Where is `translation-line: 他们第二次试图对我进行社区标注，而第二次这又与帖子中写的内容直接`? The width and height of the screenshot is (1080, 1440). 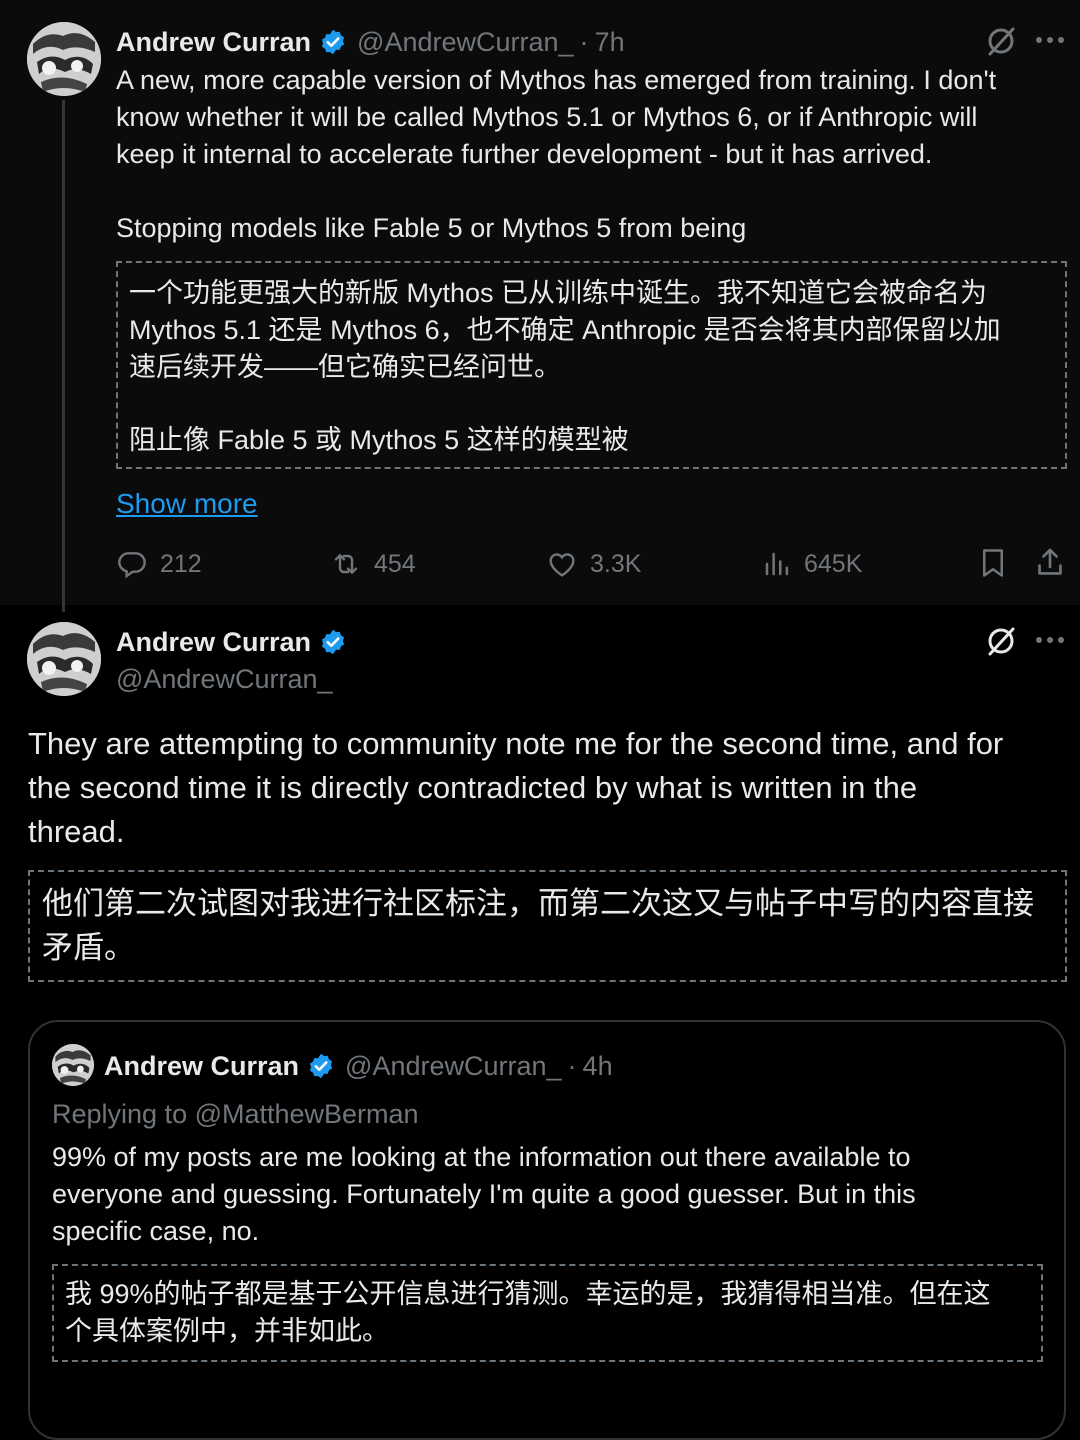
translation-line: 他们第二次试图对我进行社区标注，而第二次这又与帖子中写的内容直接 is located at coordinates (538, 903).